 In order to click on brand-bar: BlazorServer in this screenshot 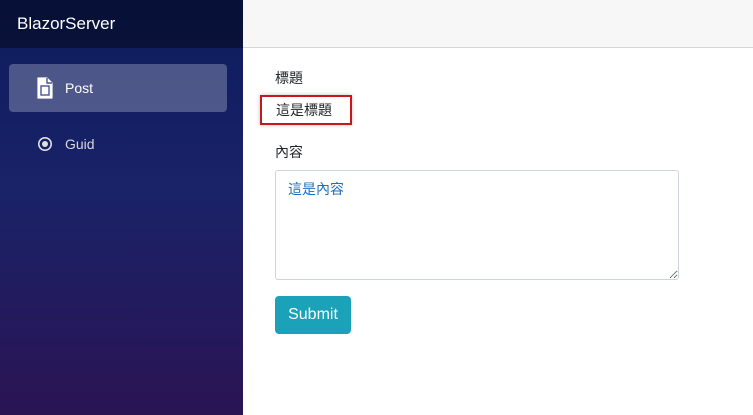, I will do `click(121, 24)`.